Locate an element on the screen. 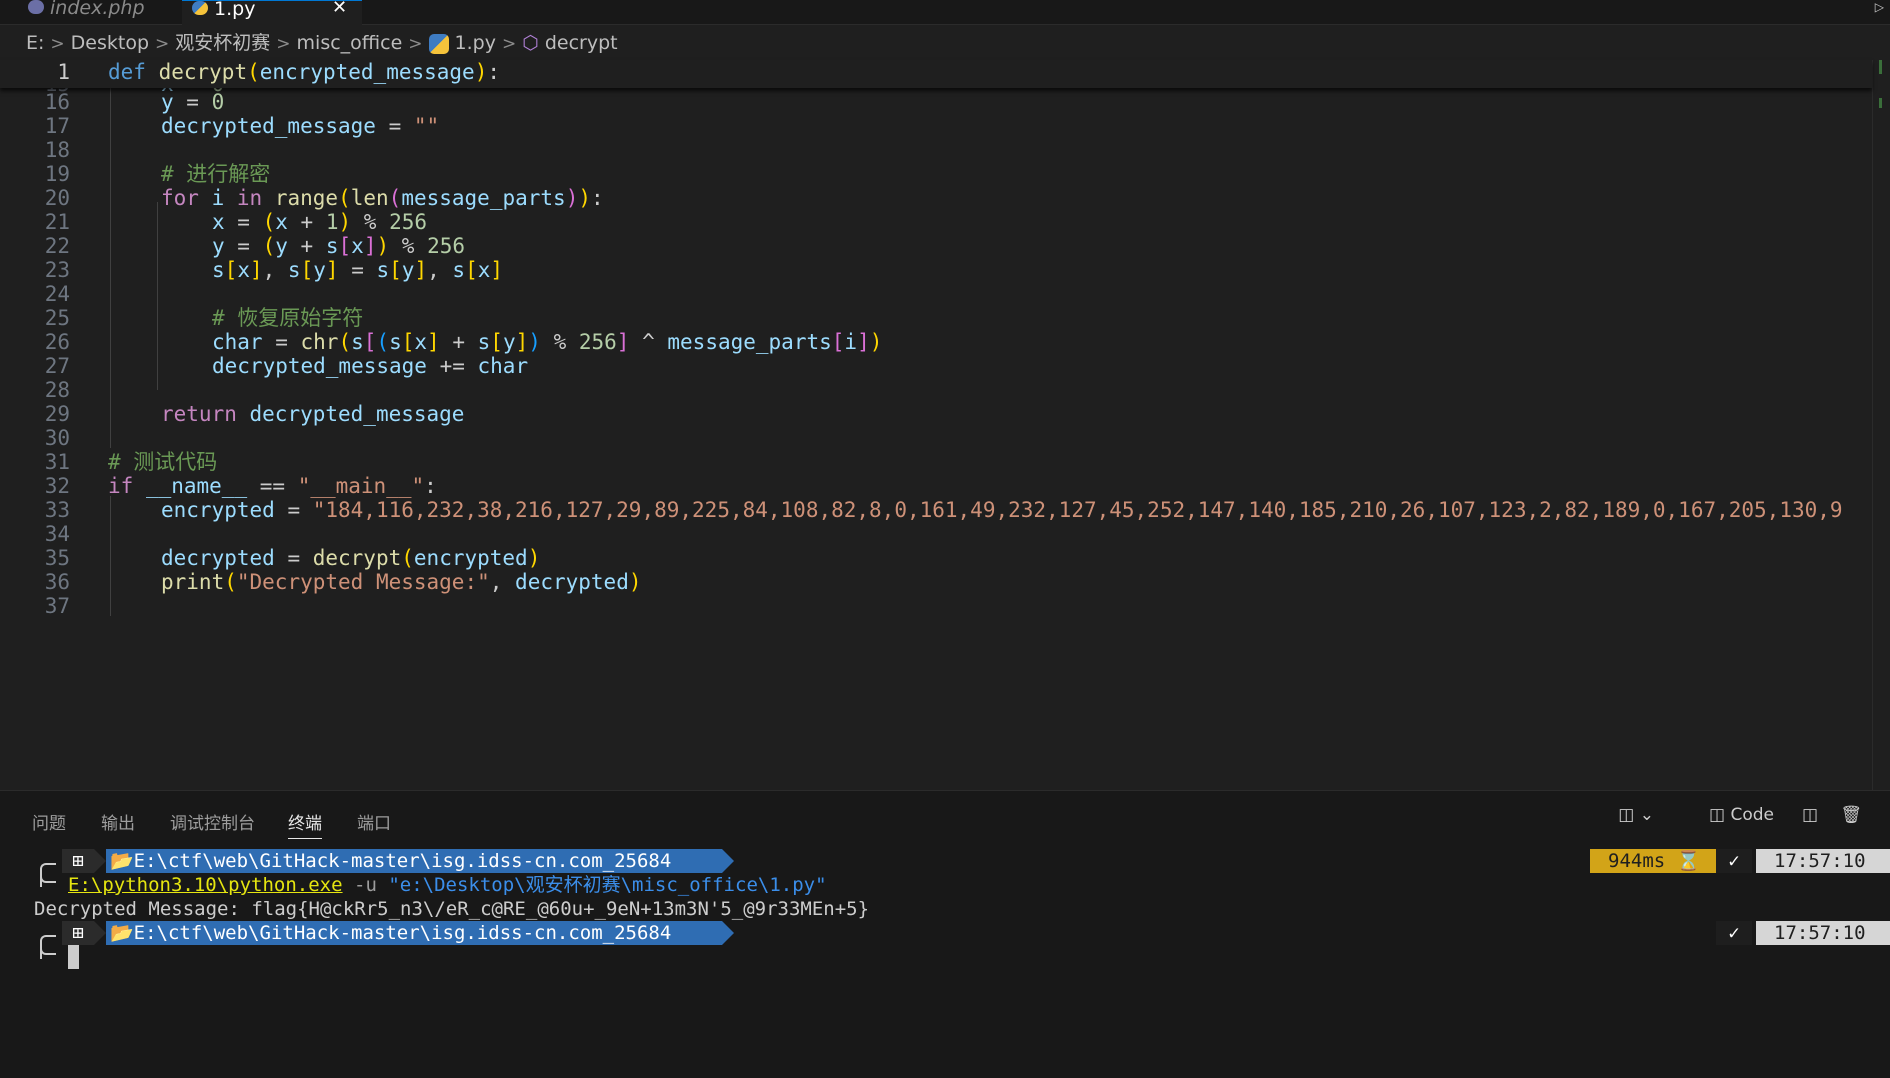 The image size is (1890, 1078). sticky-scroll-header: 1 def decrypt(encrypted_message): is located at coordinates (936, 74).